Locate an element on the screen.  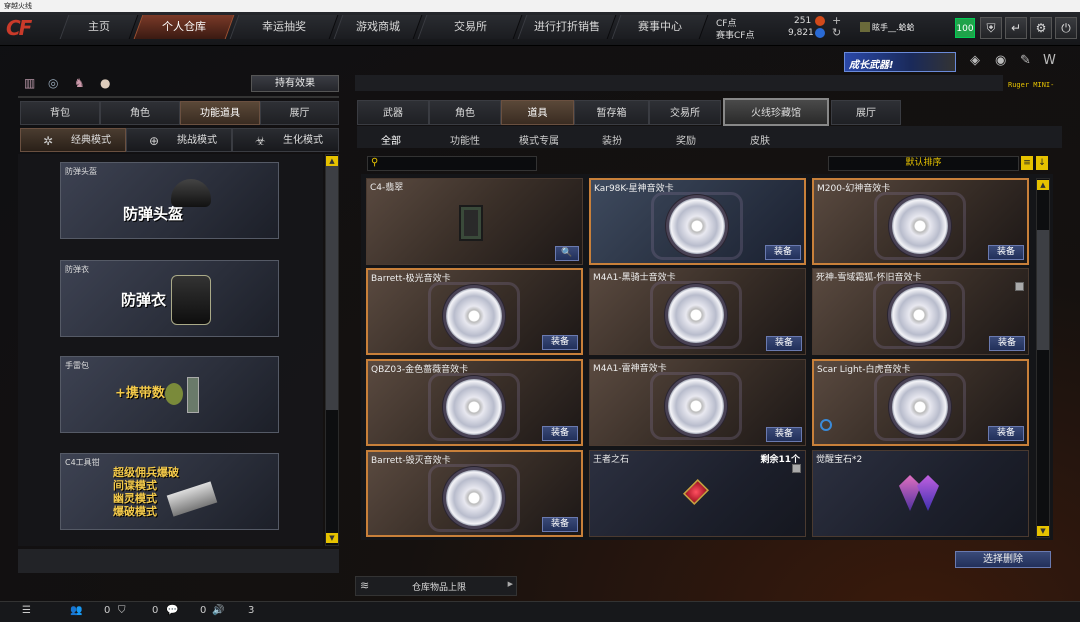
shield-icon: ⛨ is located at coordinates (991, 28).